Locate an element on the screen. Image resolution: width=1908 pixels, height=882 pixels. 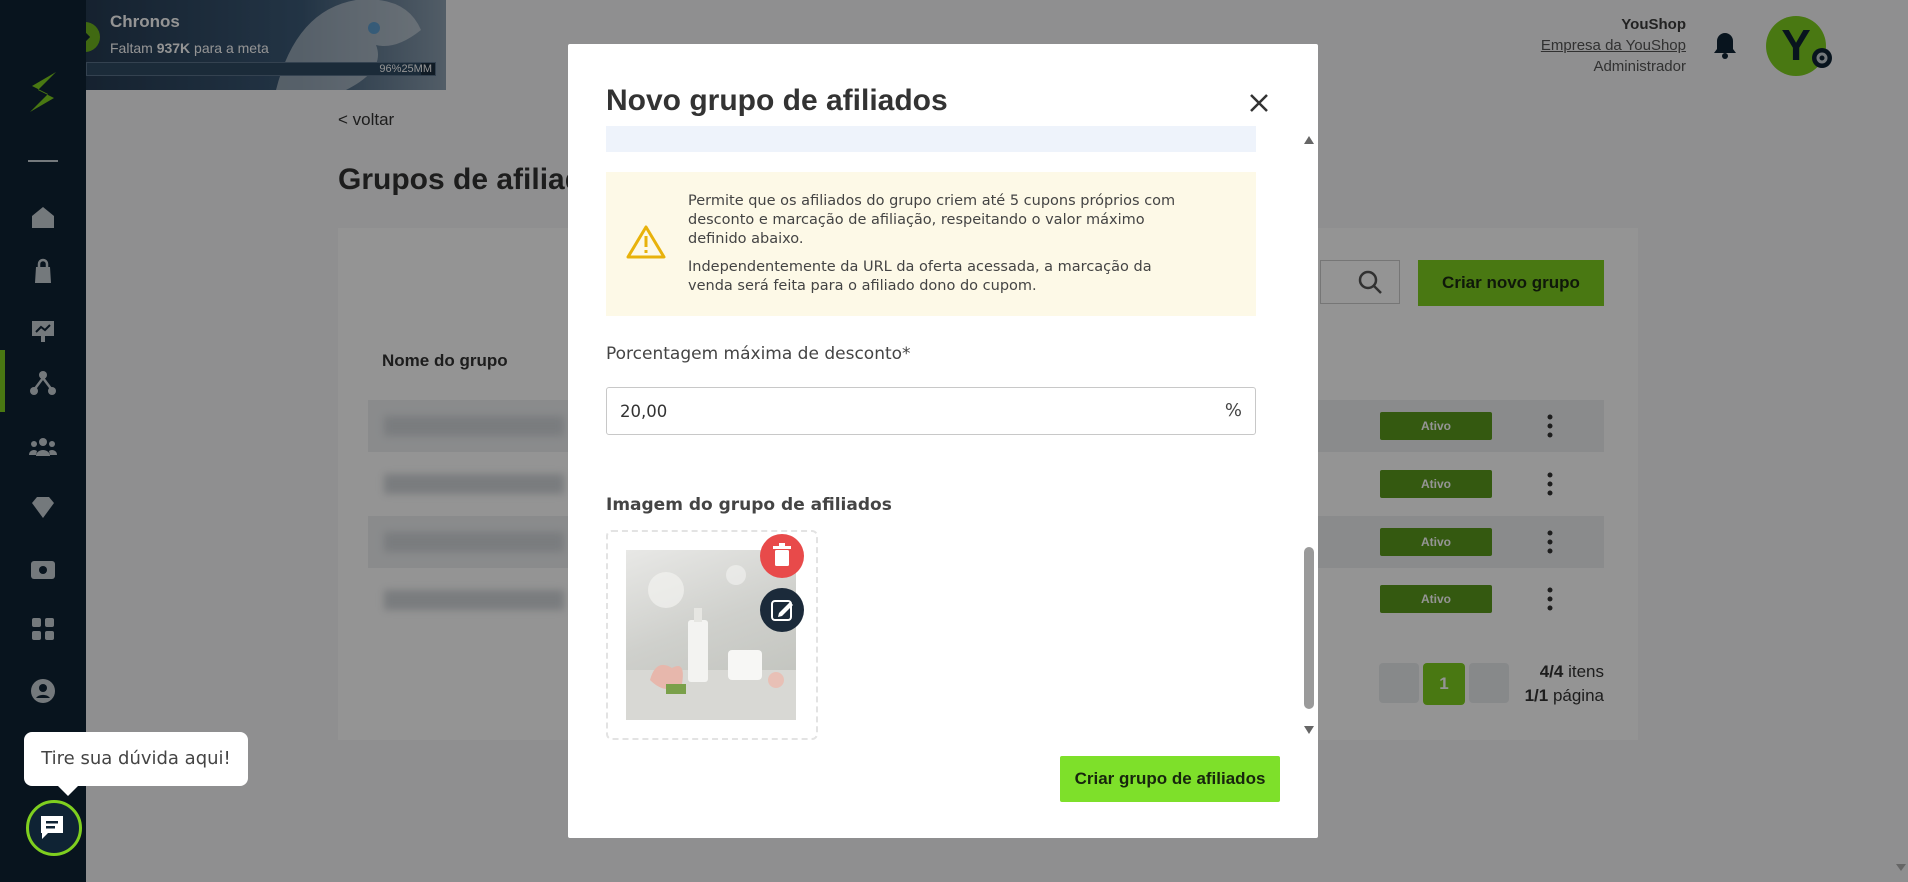
scroll-up-icon is located at coordinates (1309, 140).